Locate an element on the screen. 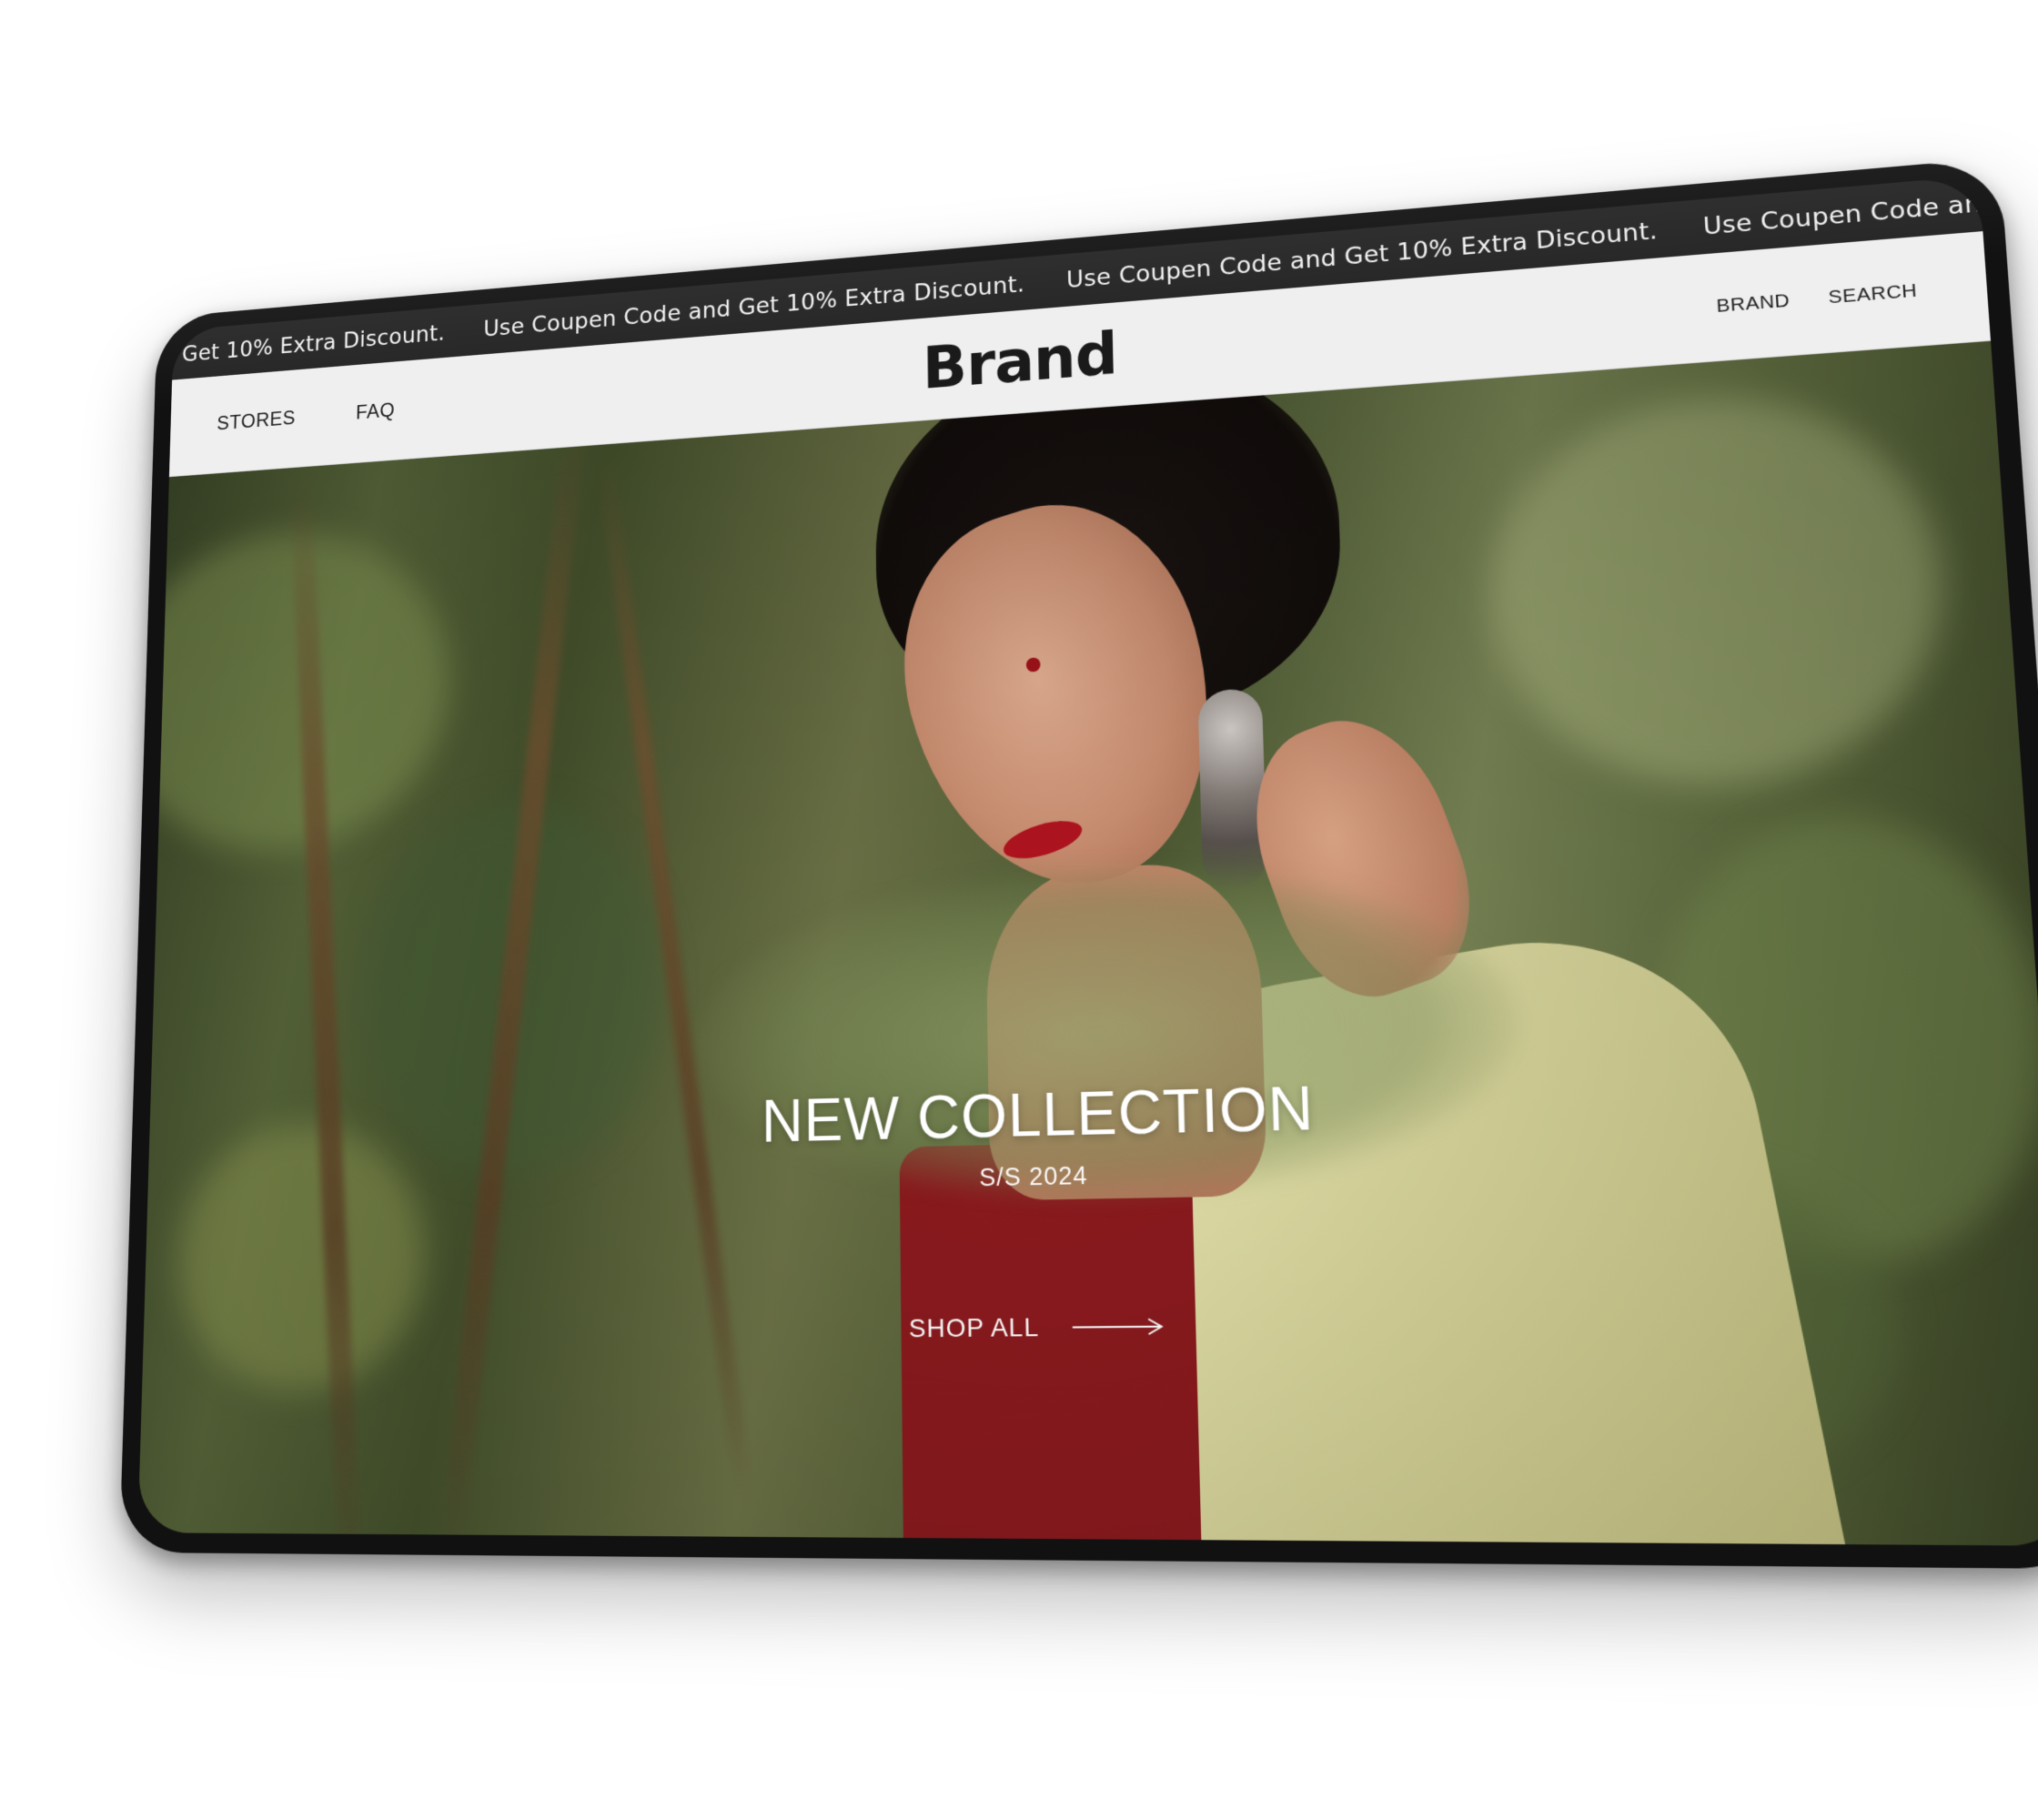 The width and height of the screenshot is (2038, 1820). nav-link-faq: FAQ is located at coordinates (375, 412).